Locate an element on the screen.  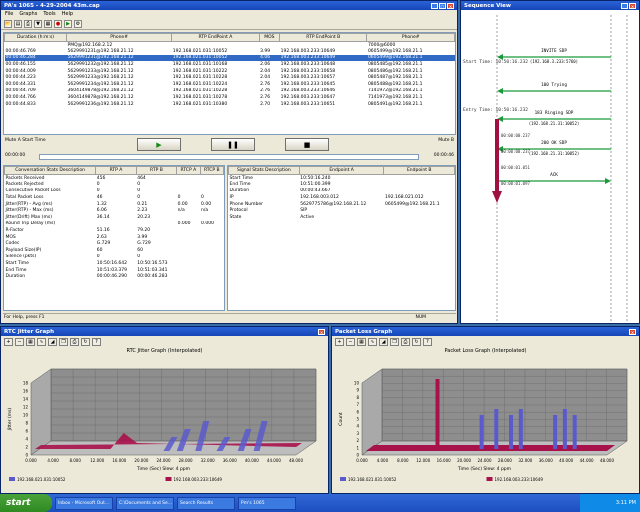
loss-titlebar: Packet Loss Graph × is located at coordinates (485, 331).